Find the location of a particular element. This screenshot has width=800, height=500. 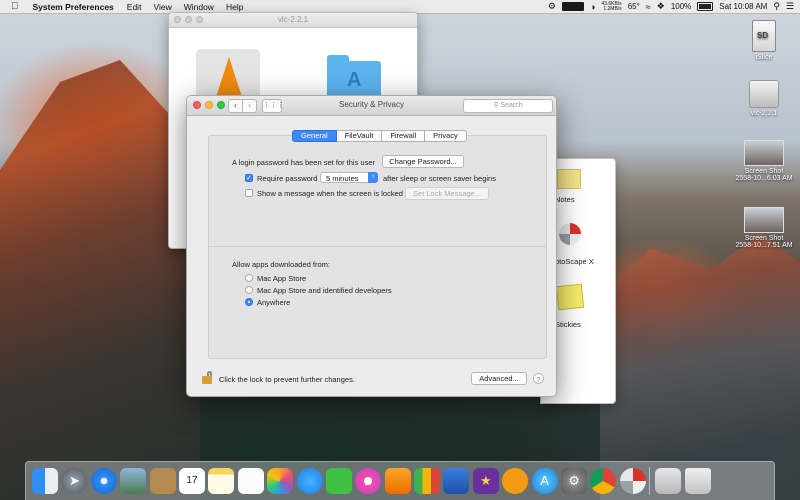

system-preferences-icon: ⚙ is located at coordinates (574, 481).